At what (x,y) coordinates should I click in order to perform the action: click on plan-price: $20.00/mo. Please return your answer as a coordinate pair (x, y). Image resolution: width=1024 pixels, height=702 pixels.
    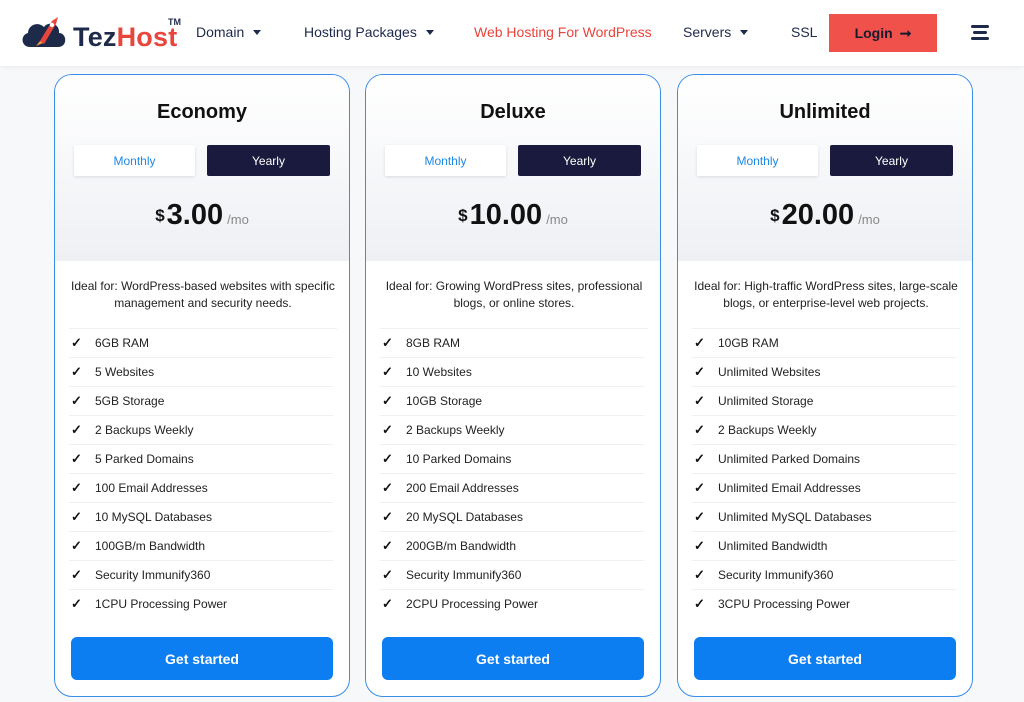
    Looking at the image, I should click on (825, 215).